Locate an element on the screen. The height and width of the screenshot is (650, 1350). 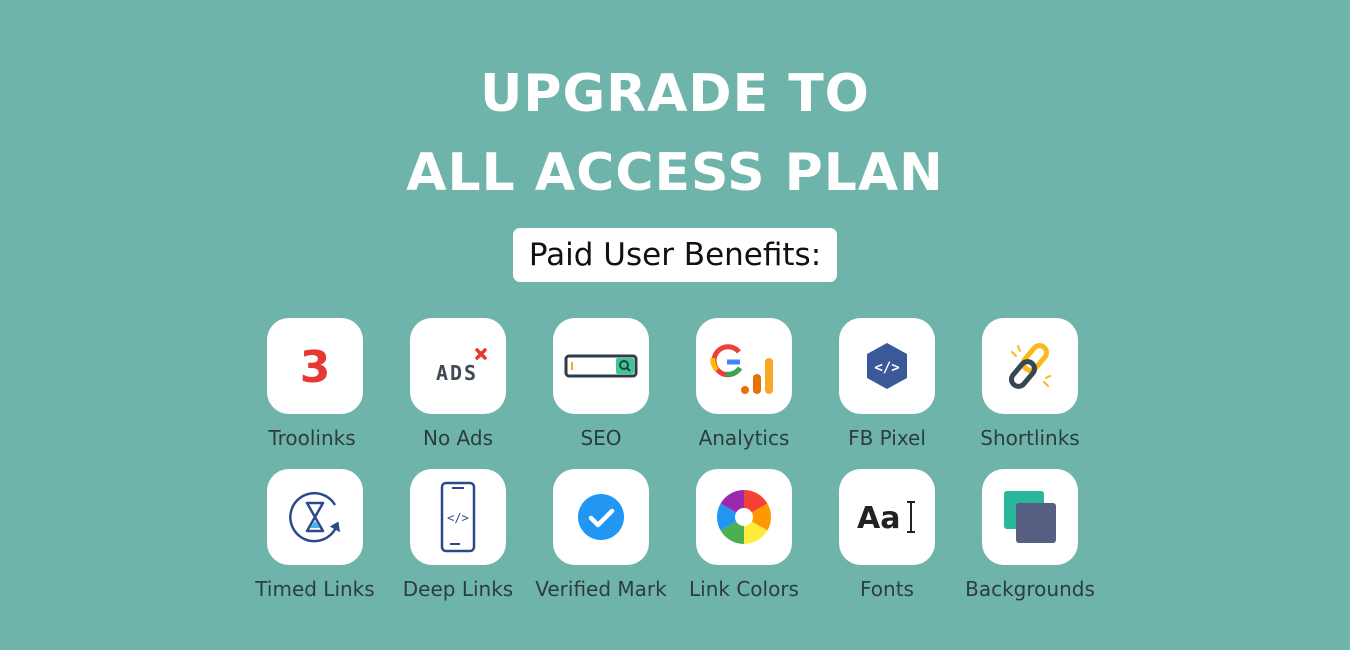
benefit-tile-no-ads: ADS is located at coordinates (458, 366).